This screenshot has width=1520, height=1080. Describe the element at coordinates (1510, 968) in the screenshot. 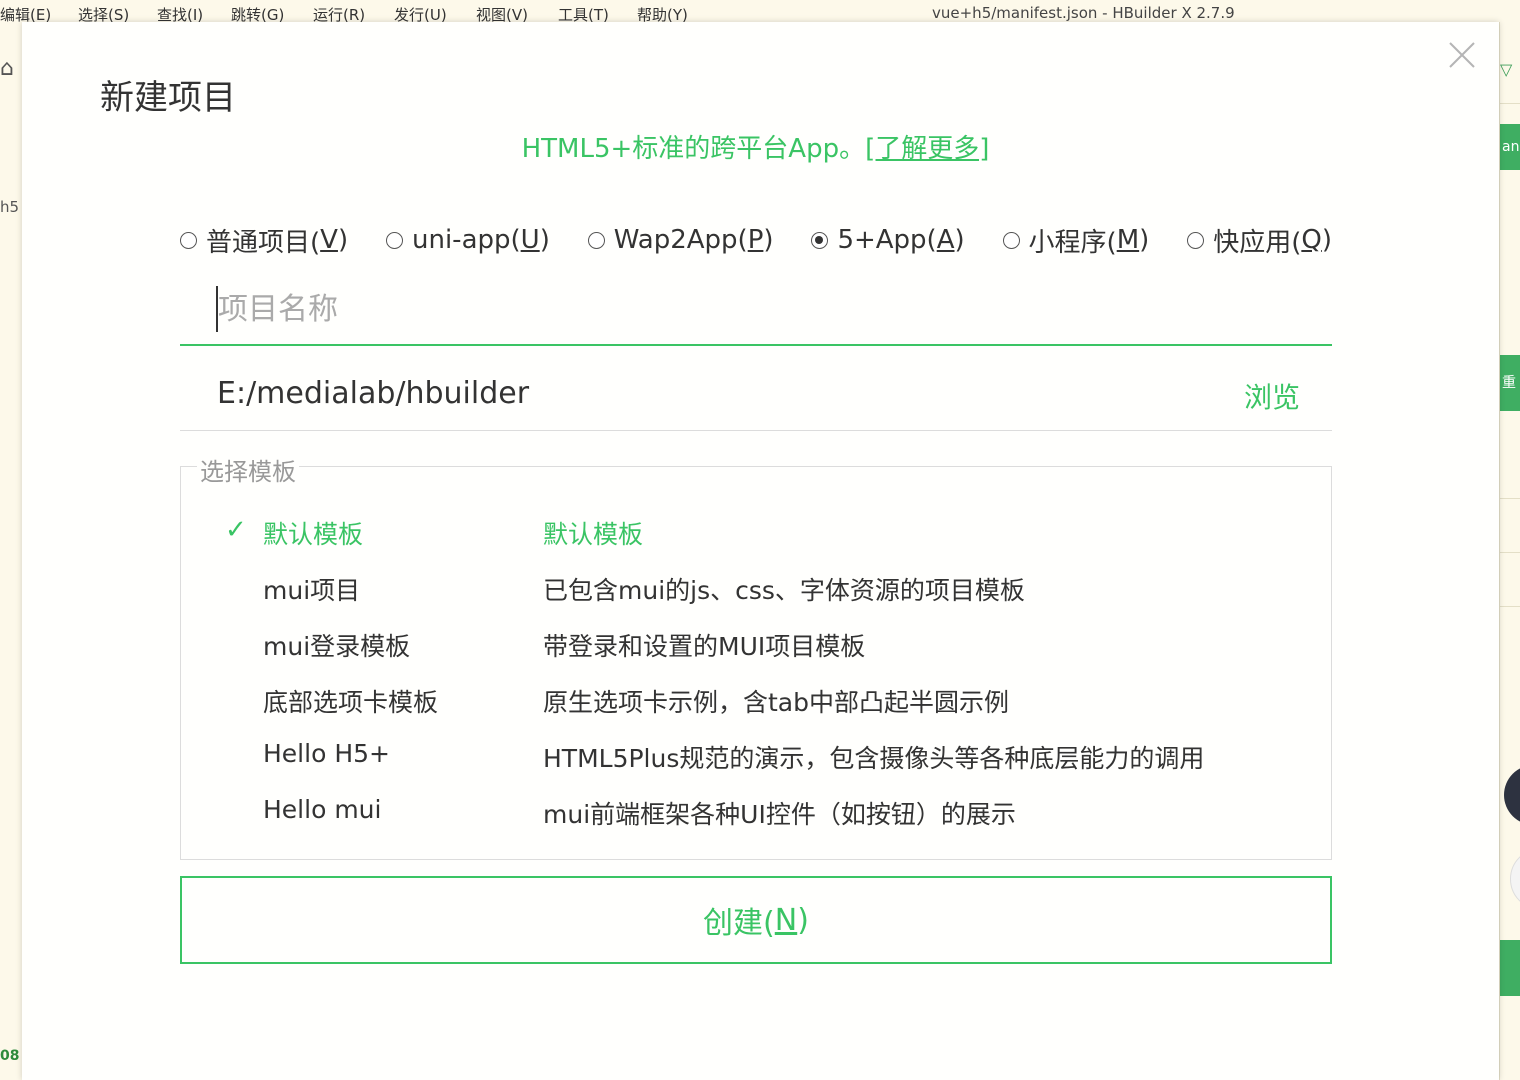

I see `background-right-tab-bottom` at that location.